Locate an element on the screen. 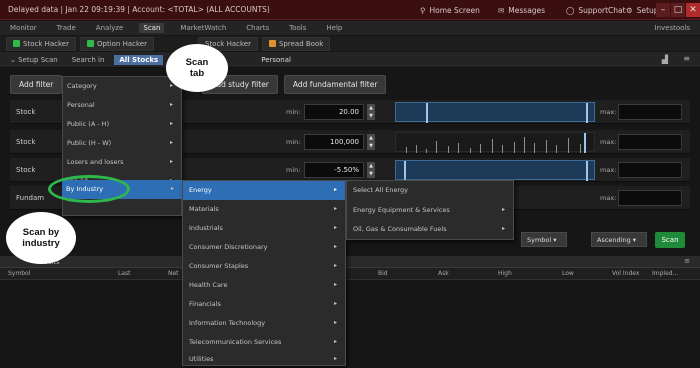 This screenshot has height=368, width=700. messages-button: ✉ Messages is located at coordinates (521, 10).